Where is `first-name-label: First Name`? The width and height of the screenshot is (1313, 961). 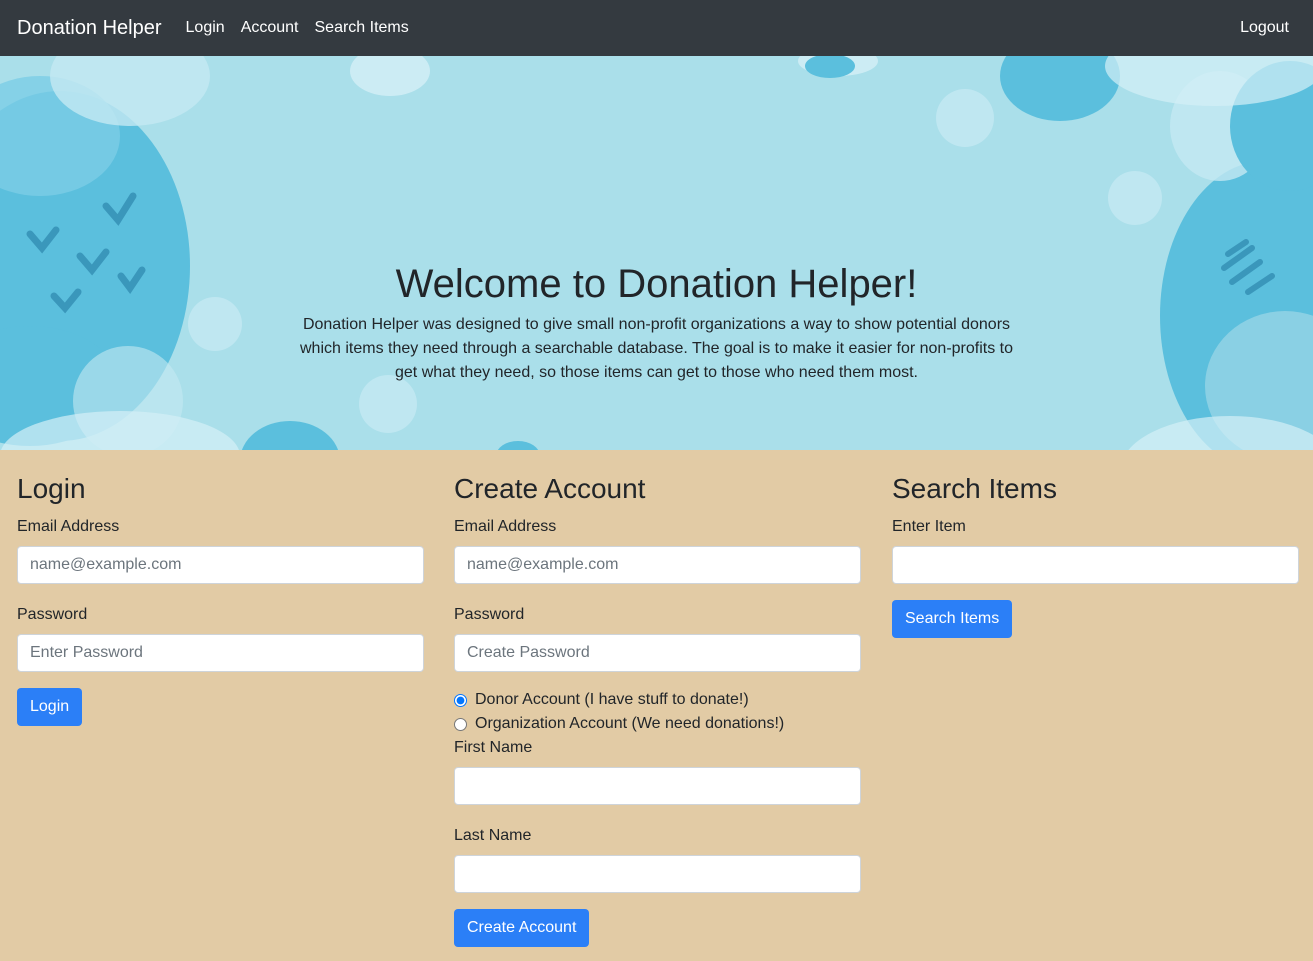
first-name-label: First Name is located at coordinates (493, 747).